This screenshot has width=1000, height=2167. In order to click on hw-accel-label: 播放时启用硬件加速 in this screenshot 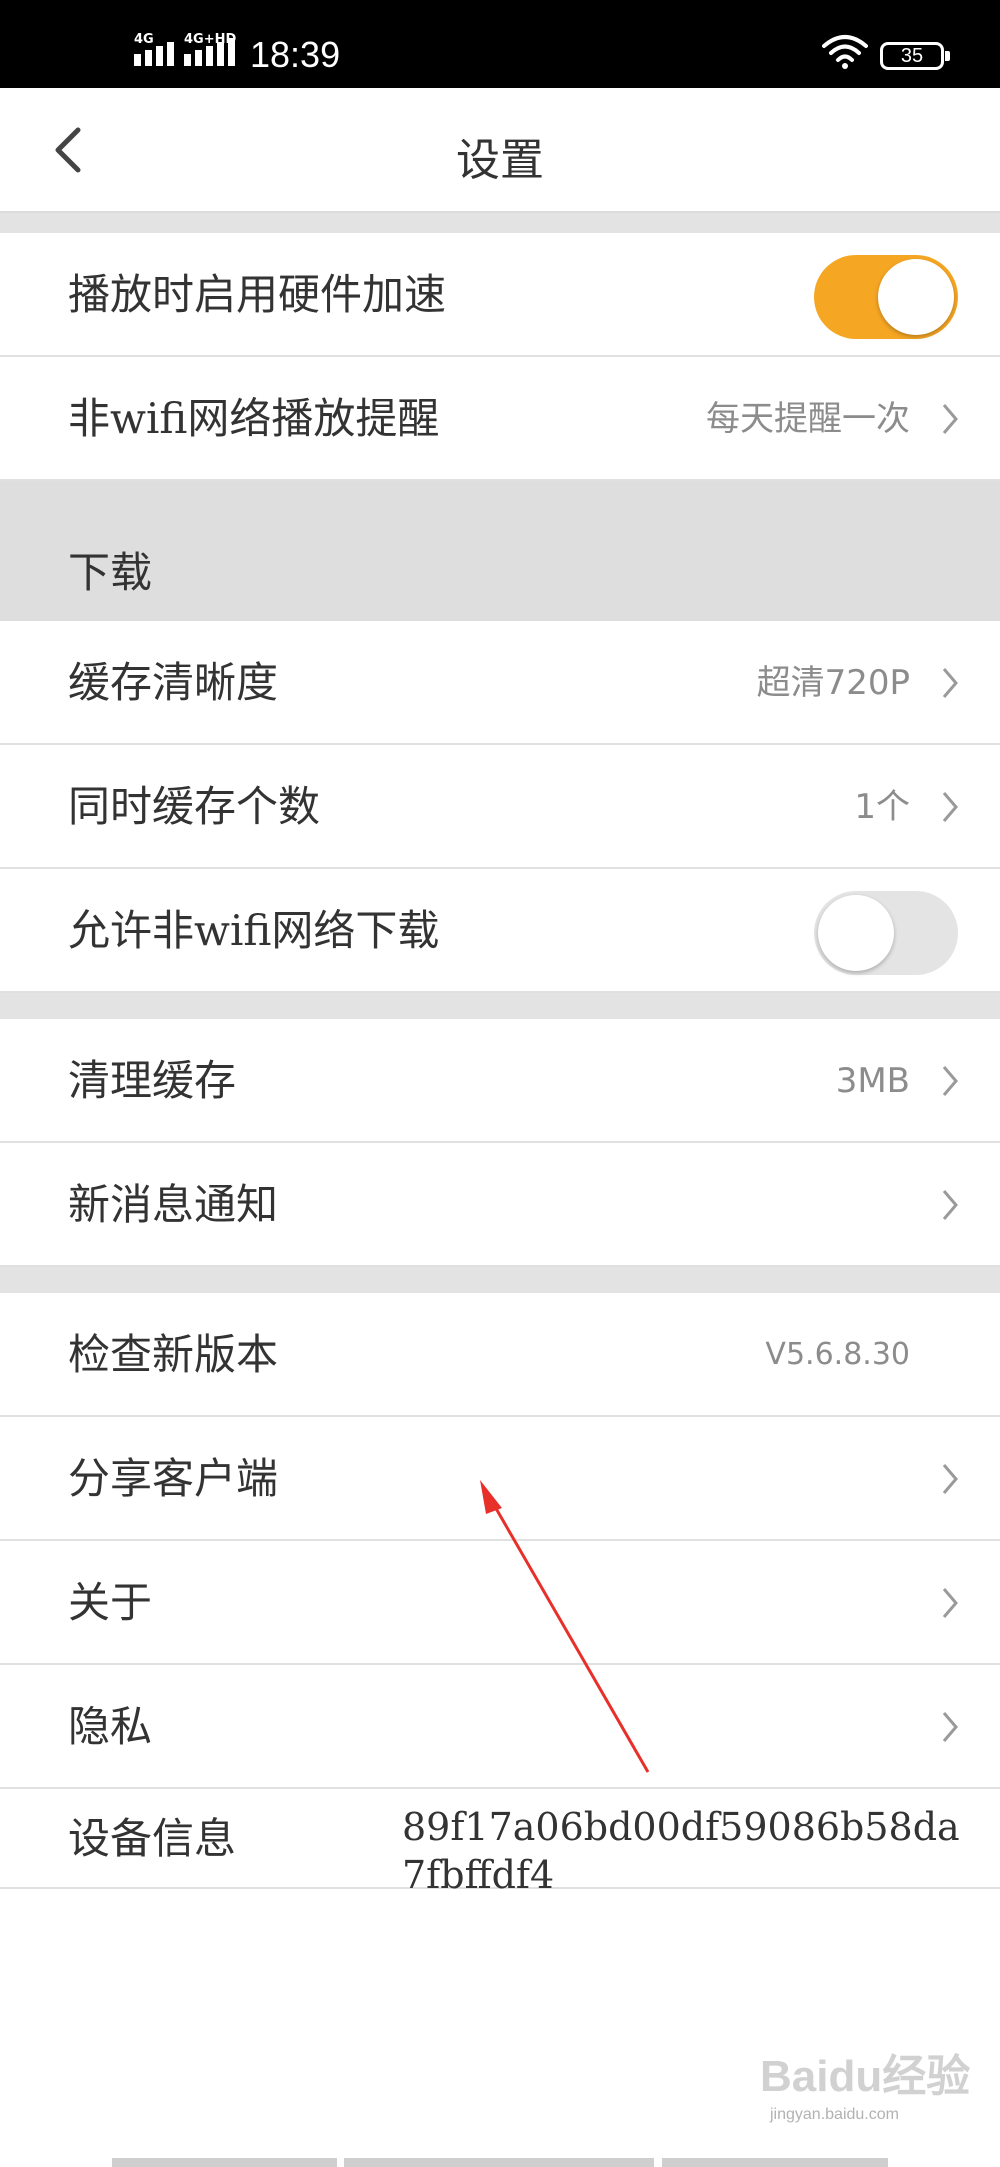, I will do `click(257, 294)`.